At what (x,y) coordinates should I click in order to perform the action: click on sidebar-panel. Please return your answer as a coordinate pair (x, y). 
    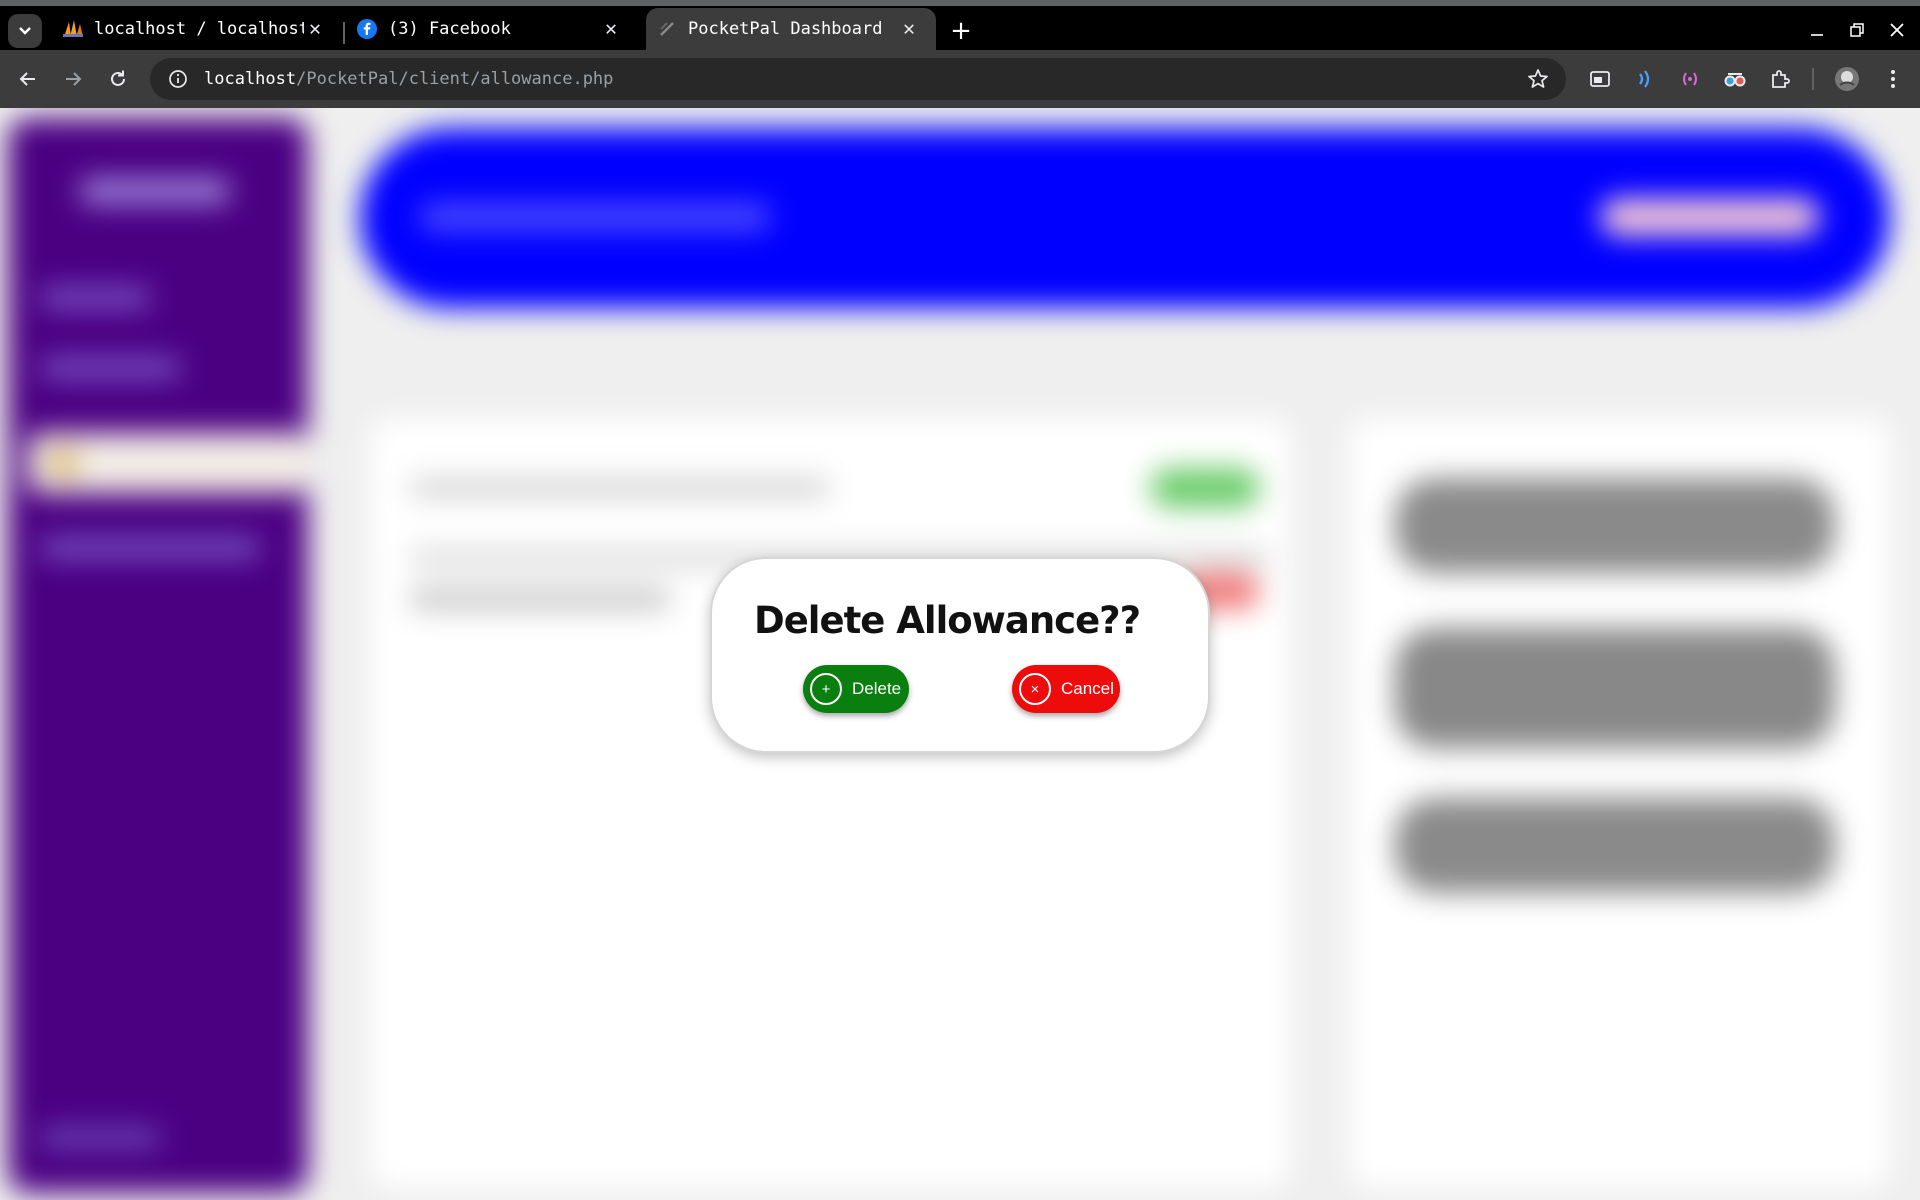
    Looking at the image, I should click on (158, 655).